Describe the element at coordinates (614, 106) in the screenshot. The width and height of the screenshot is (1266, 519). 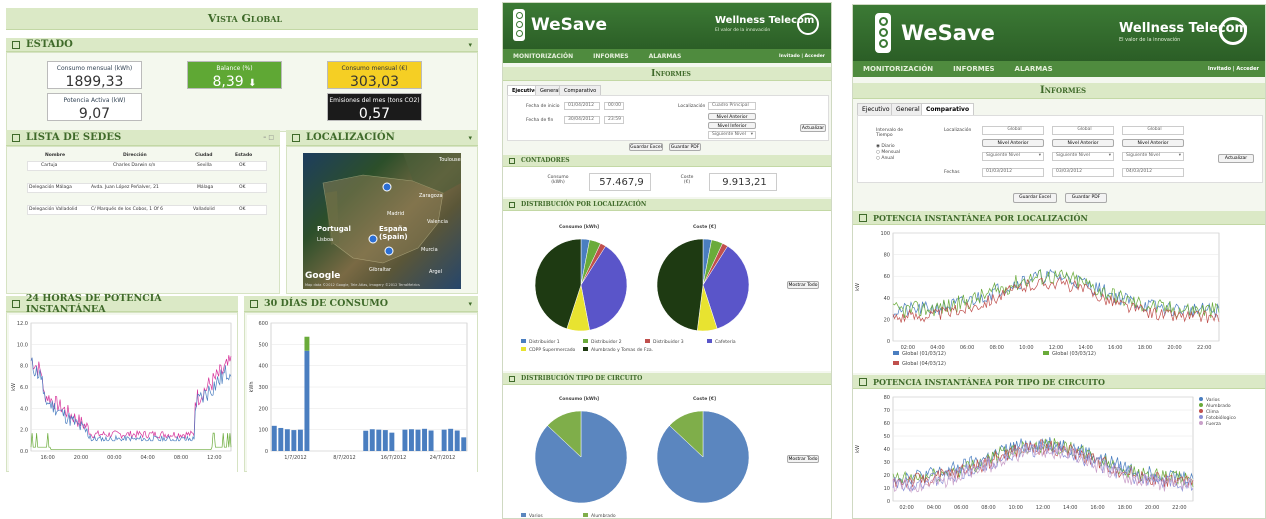
I see `hora-inicio-field: 00:00` at that location.